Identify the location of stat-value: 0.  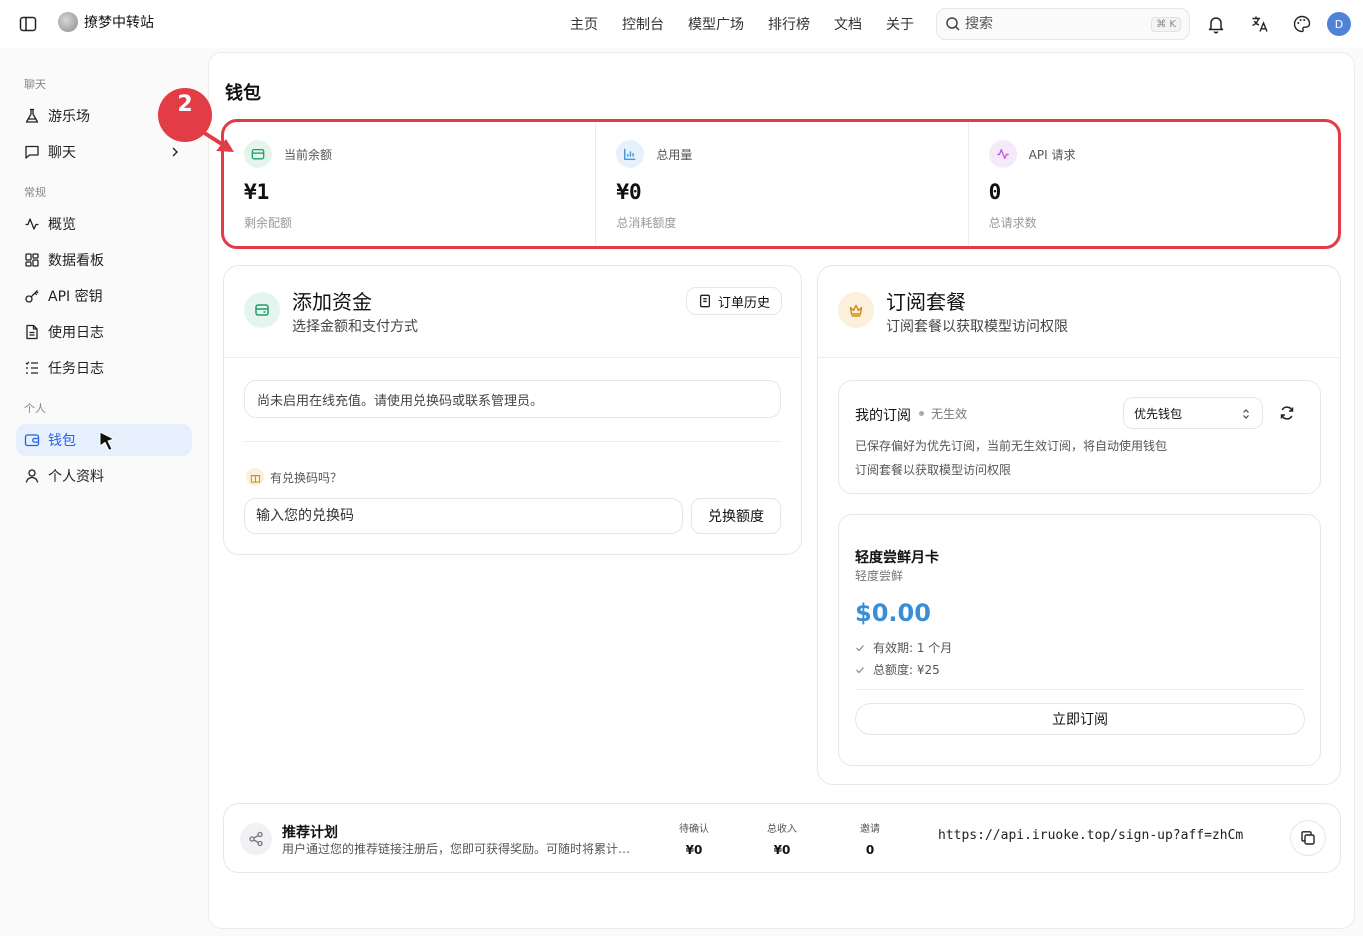
(995, 192).